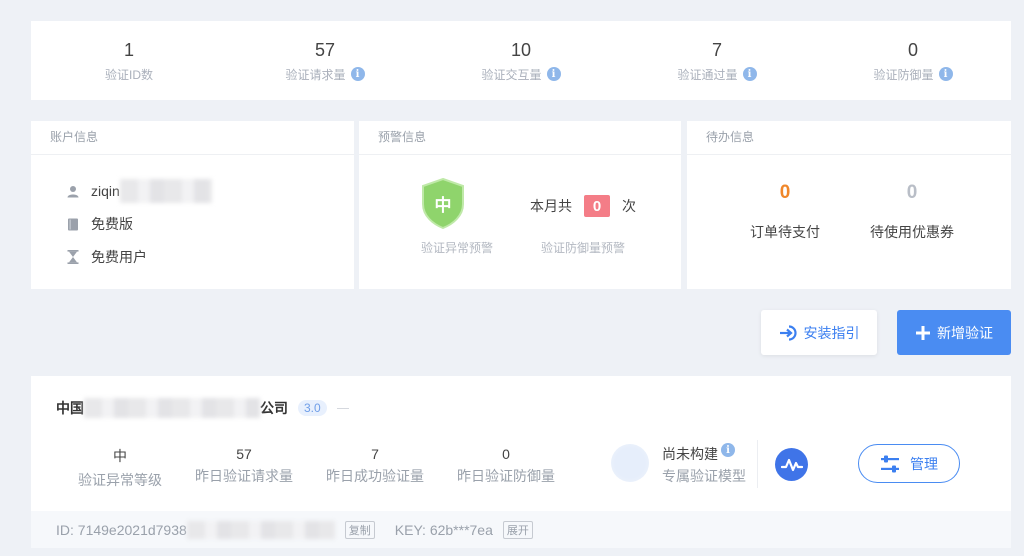 The height and width of the screenshot is (556, 1024). What do you see at coordinates (244, 454) in the screenshot?
I see `metric-value: 57` at bounding box center [244, 454].